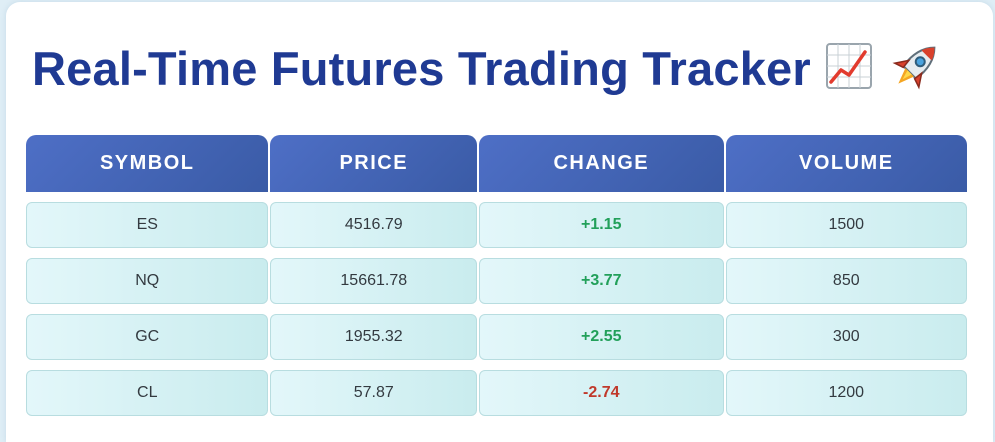 The height and width of the screenshot is (442, 995). I want to click on page-title: Real-Time Futures Trading Tracker, so click(421, 68).